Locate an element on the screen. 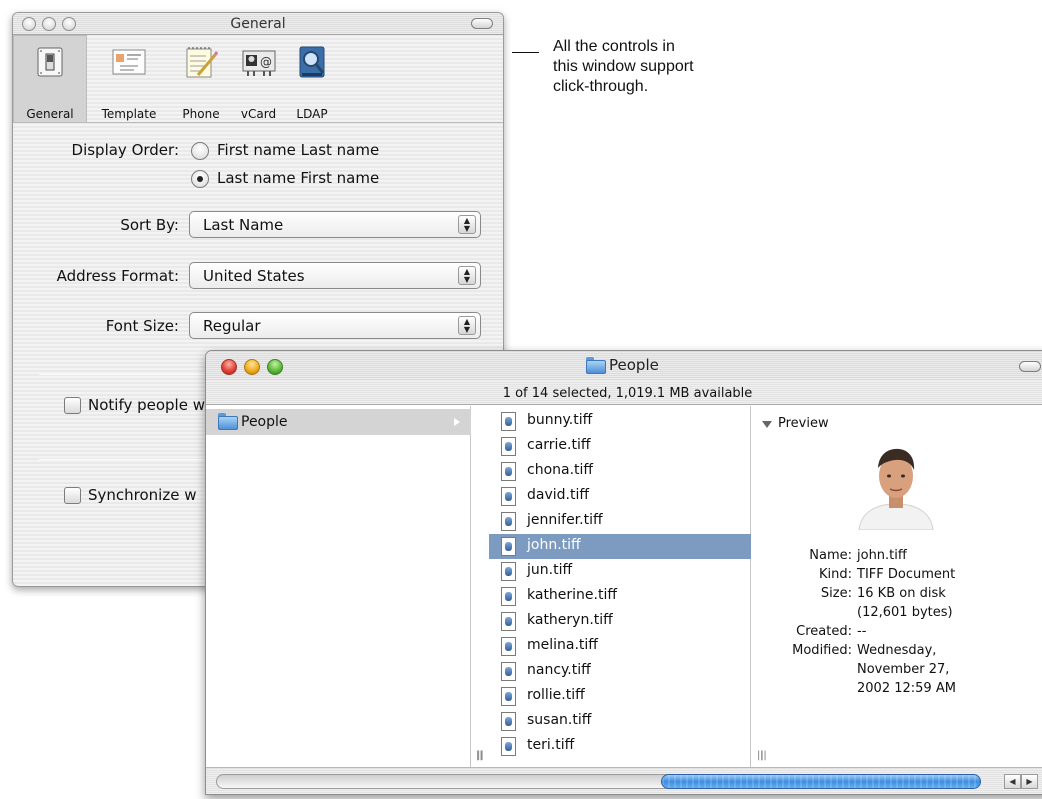  list-item: jennifer.tiff is located at coordinates (620, 521).